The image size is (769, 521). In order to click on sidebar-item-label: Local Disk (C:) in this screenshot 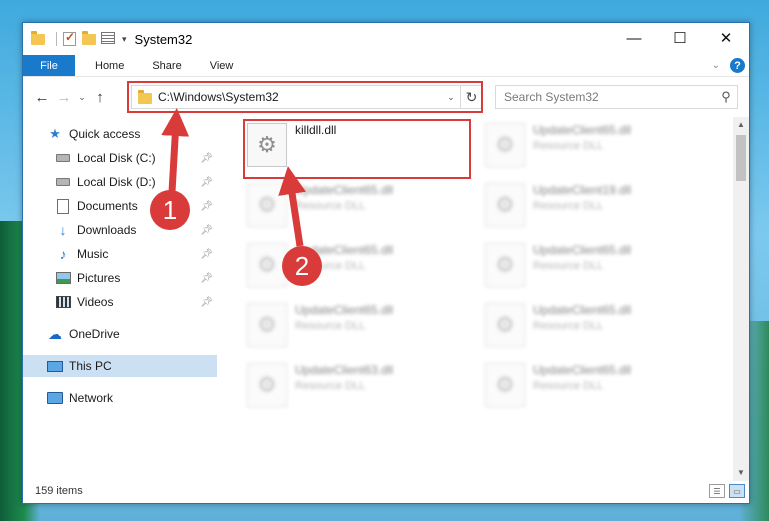, I will do `click(116, 158)`.